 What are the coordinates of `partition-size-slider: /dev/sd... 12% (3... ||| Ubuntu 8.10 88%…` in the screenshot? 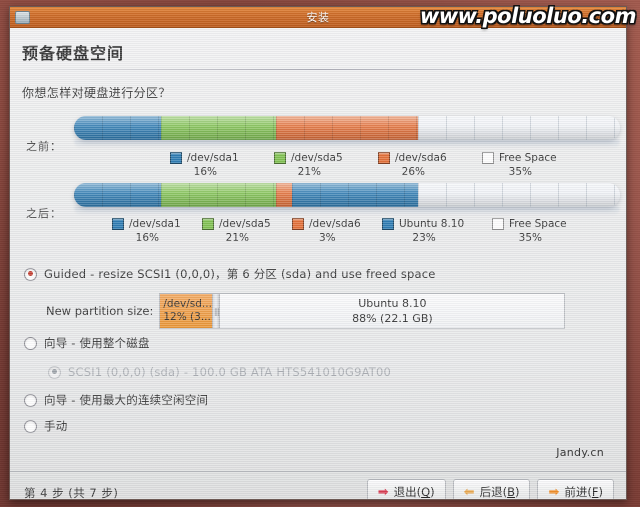 It's located at (362, 311).